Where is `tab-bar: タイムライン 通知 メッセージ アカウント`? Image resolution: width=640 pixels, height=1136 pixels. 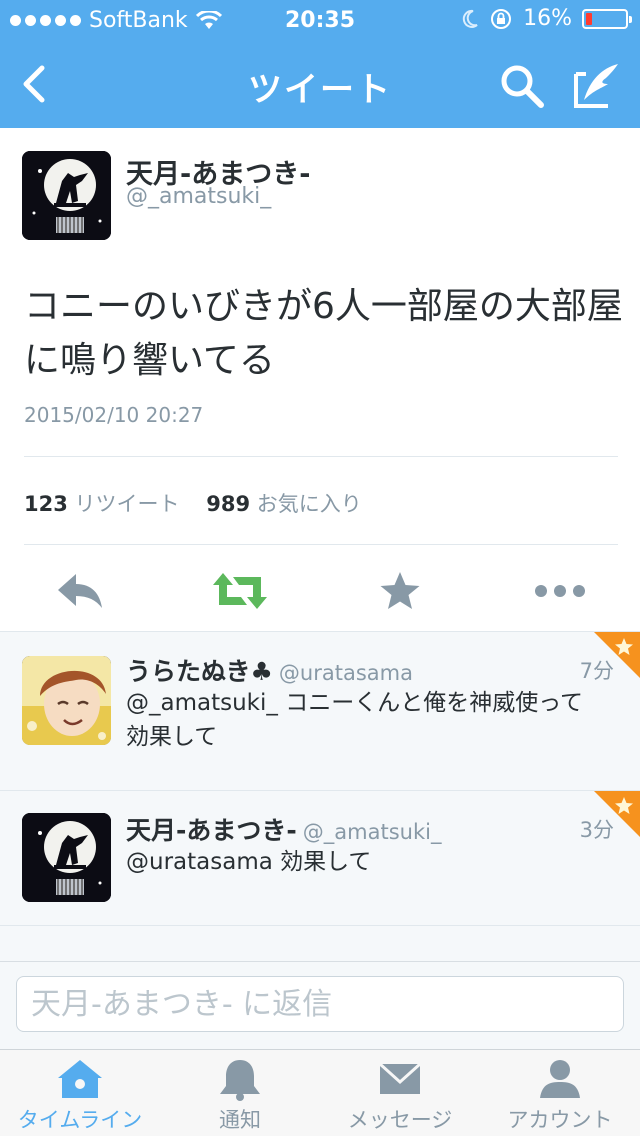 tab-bar: タイムライン 通知 メッセージ アカウント is located at coordinates (320, 1092).